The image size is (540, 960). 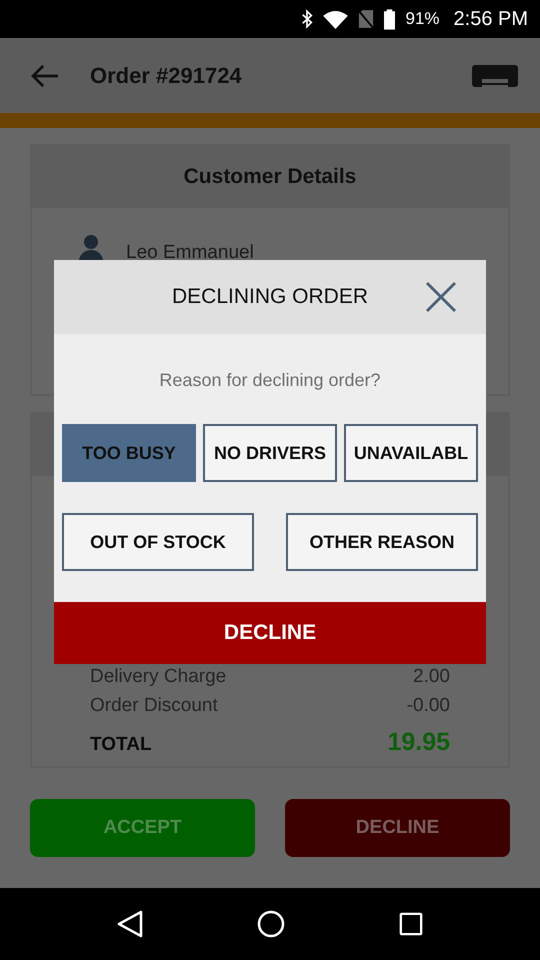 I want to click on reason-button: OUT OF STOCK, so click(x=158, y=542).